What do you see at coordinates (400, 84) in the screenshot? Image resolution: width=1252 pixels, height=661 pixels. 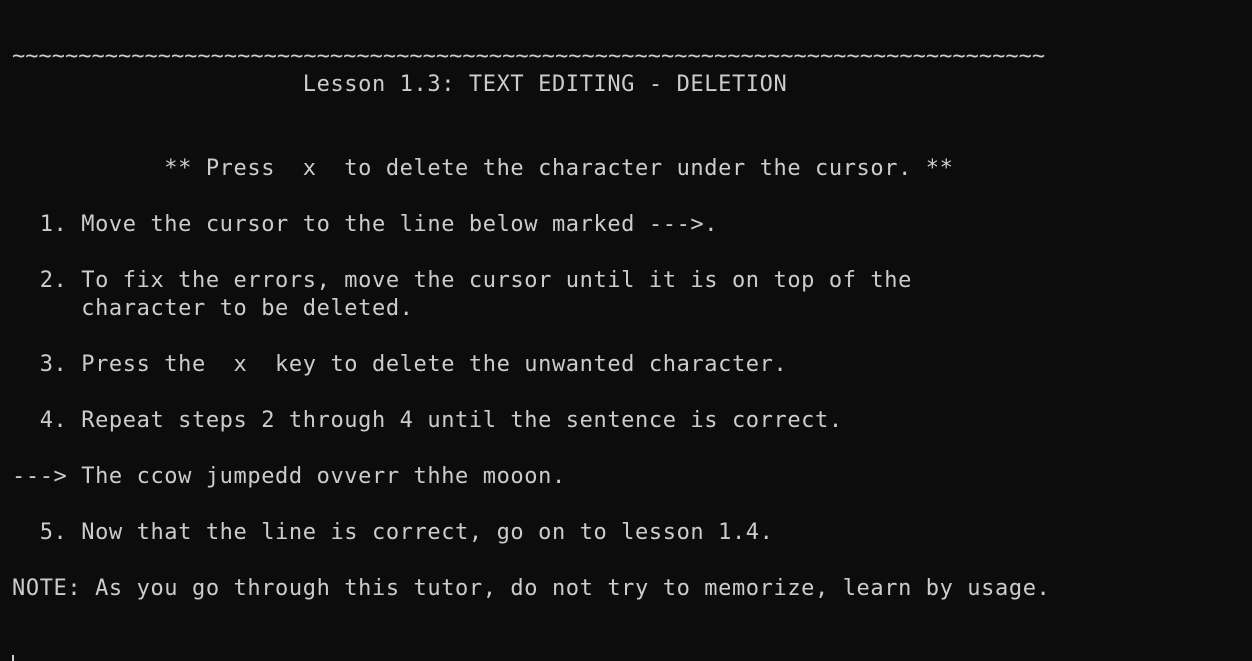 I see `lesson-title: Lesson 1.3: TEXT EDITING - DELETION` at bounding box center [400, 84].